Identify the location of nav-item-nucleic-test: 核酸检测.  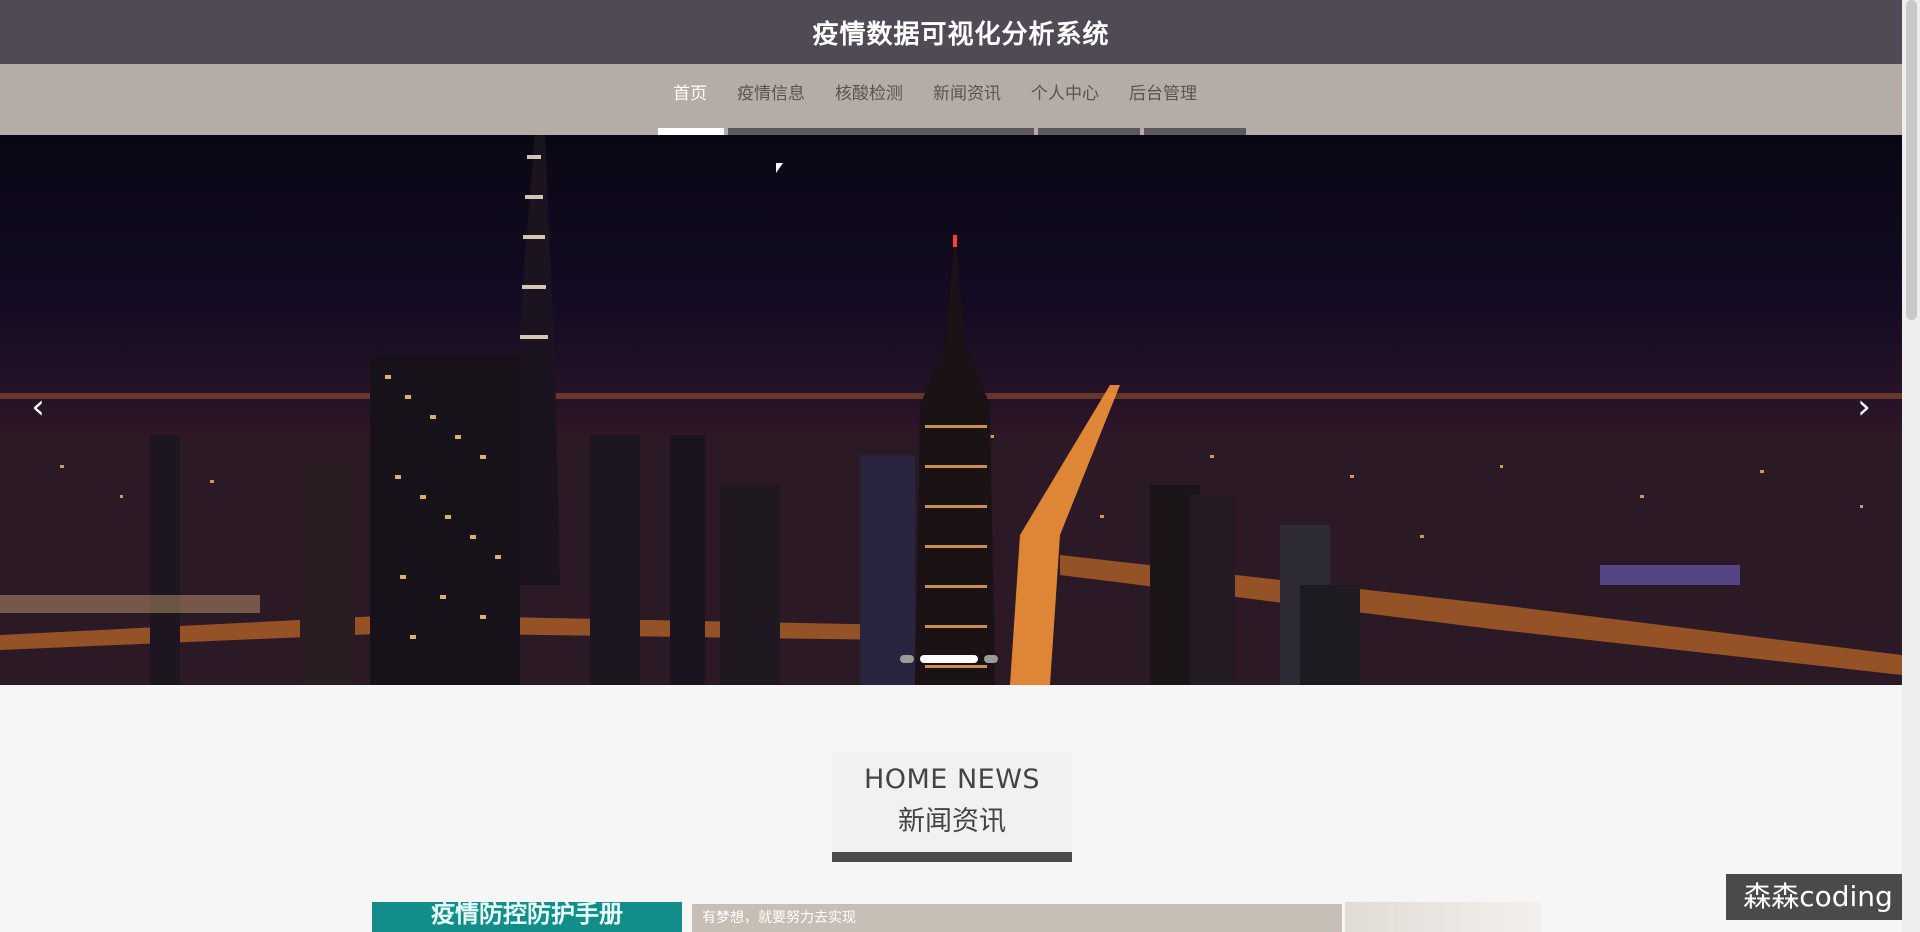
(869, 99).